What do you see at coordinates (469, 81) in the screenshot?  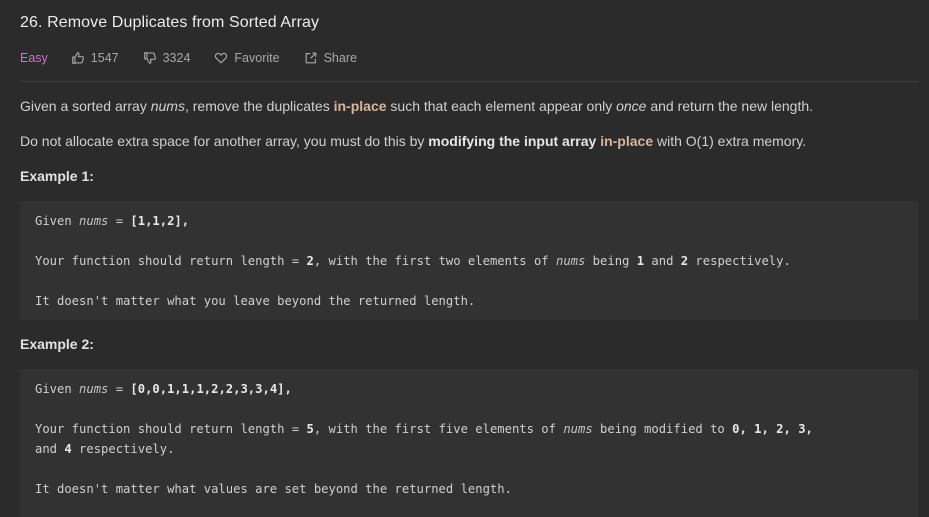 I see `header-divider` at bounding box center [469, 81].